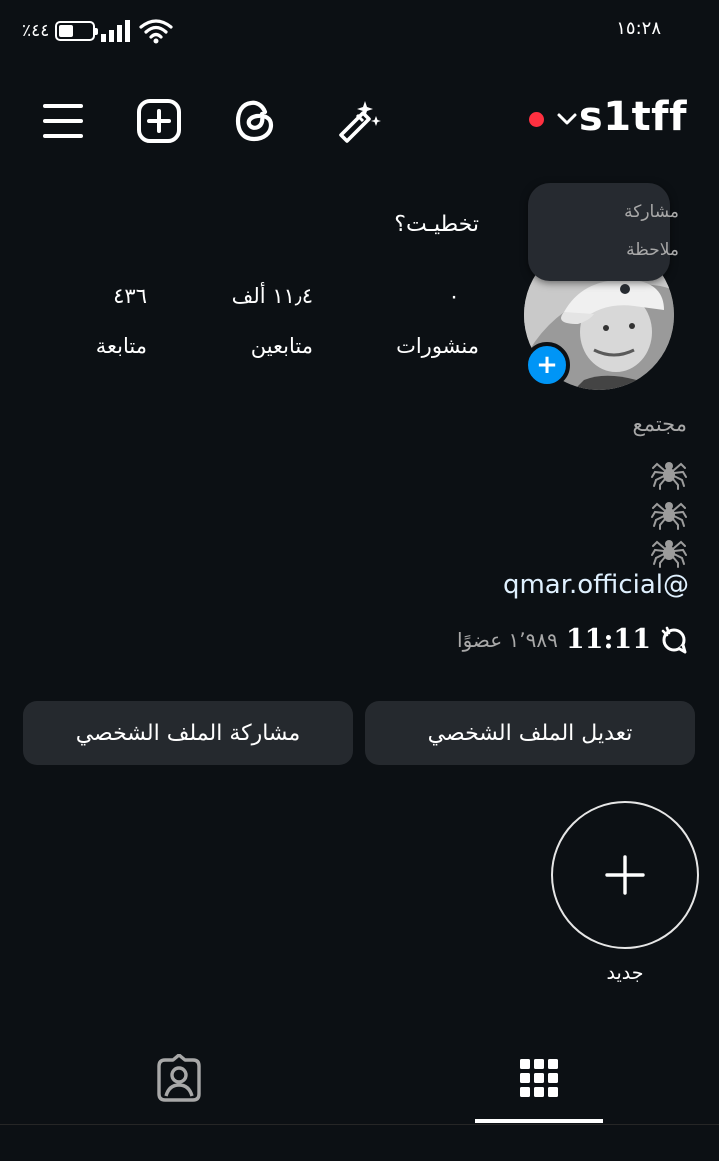  Describe the element at coordinates (539, 1078) in the screenshot. I see `grid-icon` at that location.